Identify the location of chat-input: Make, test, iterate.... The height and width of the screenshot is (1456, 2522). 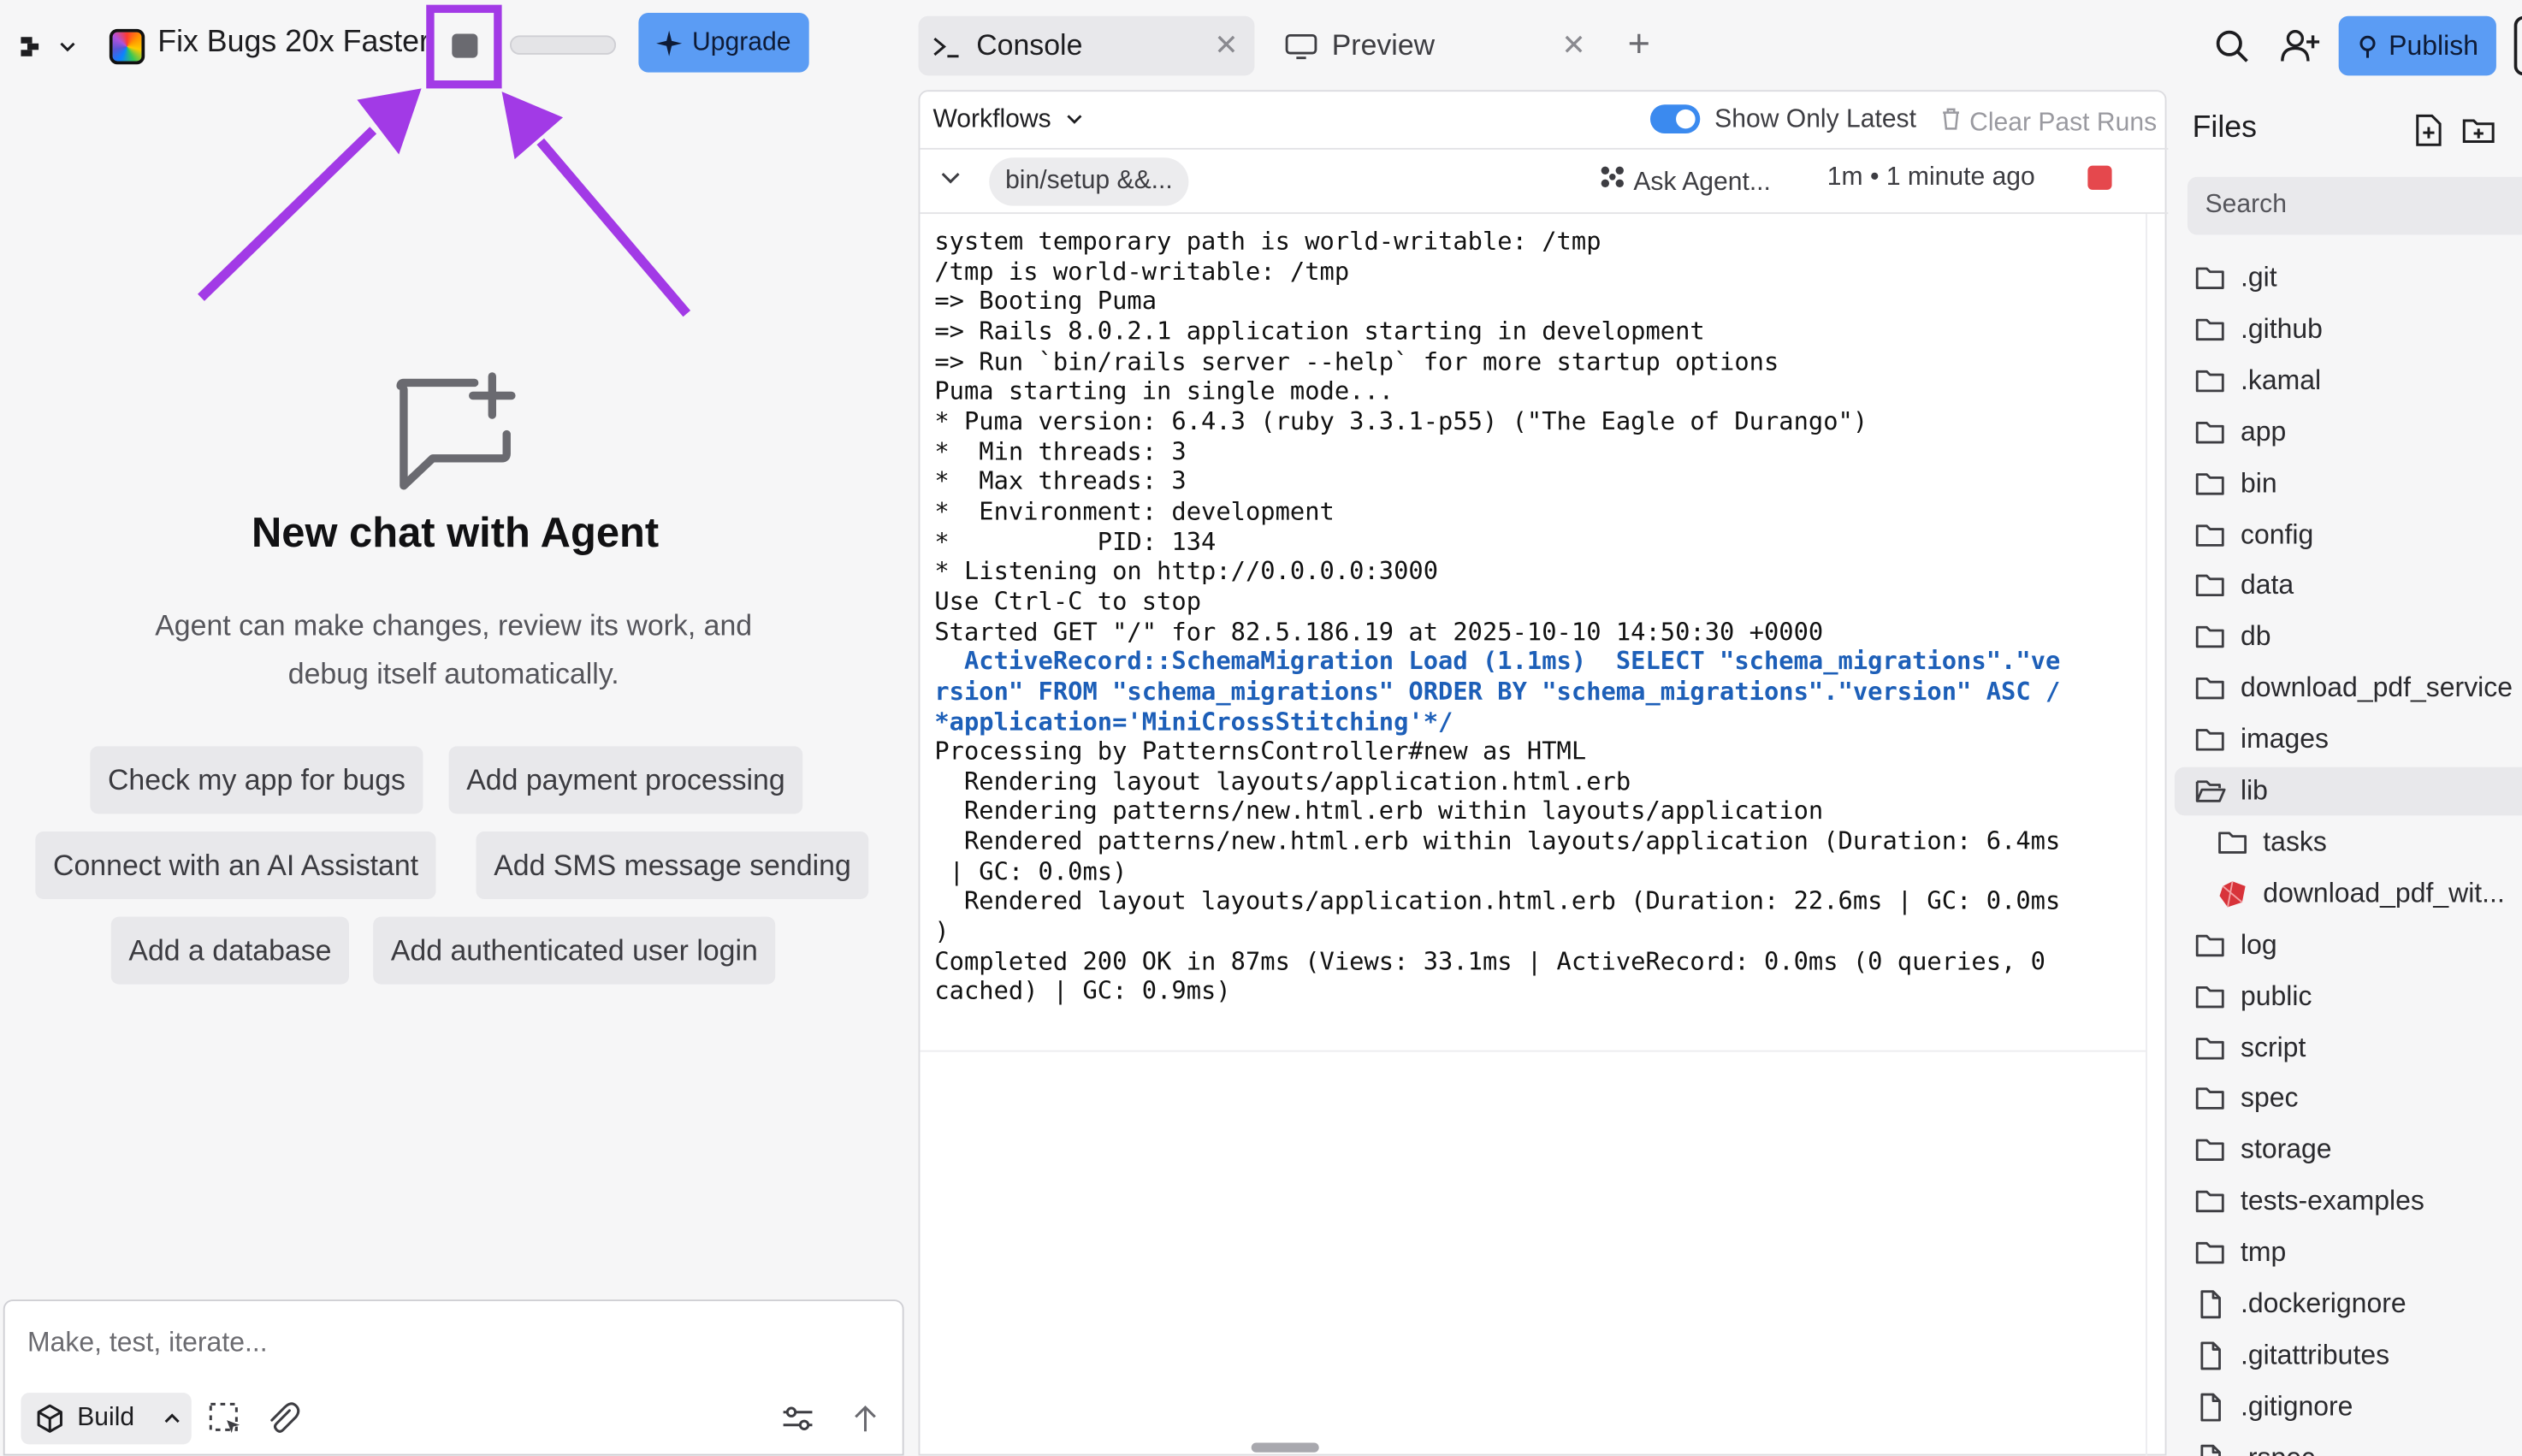
(148, 1343).